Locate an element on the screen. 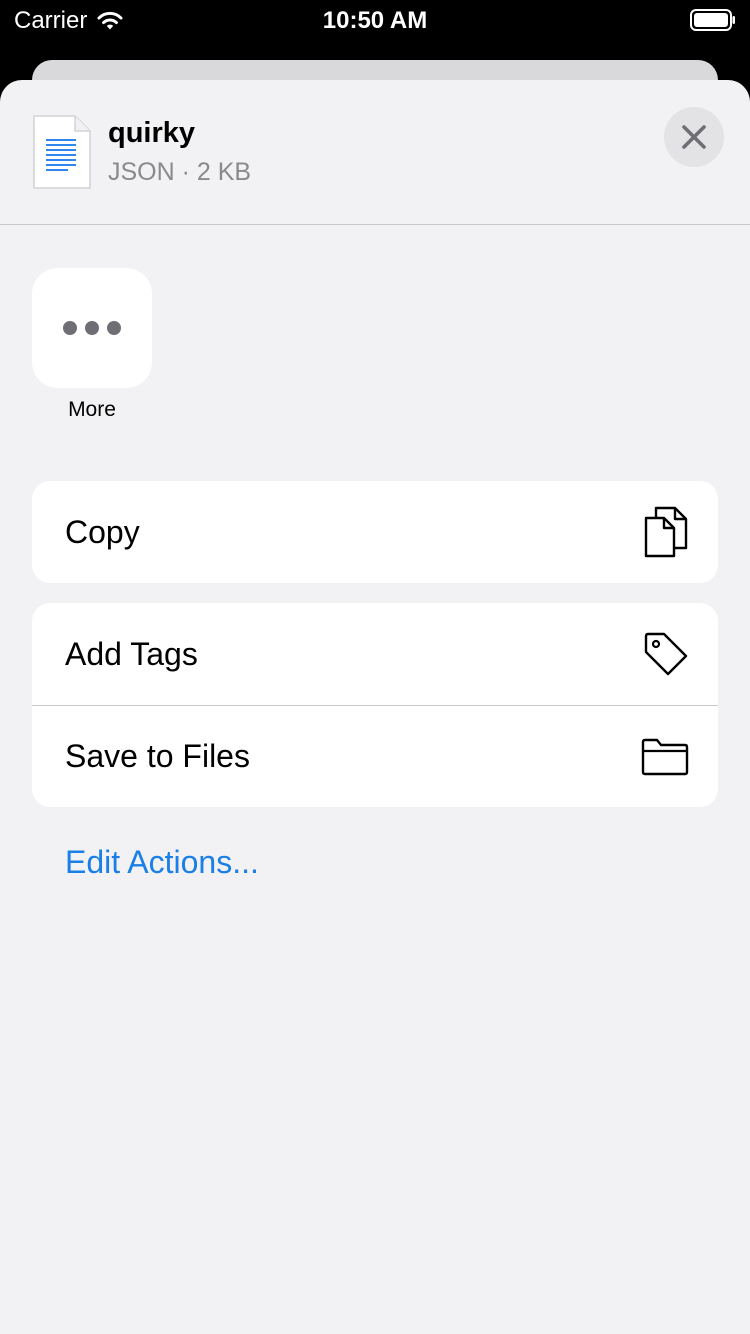 The height and width of the screenshot is (1334, 750). battery-icon is located at coordinates (712, 20).